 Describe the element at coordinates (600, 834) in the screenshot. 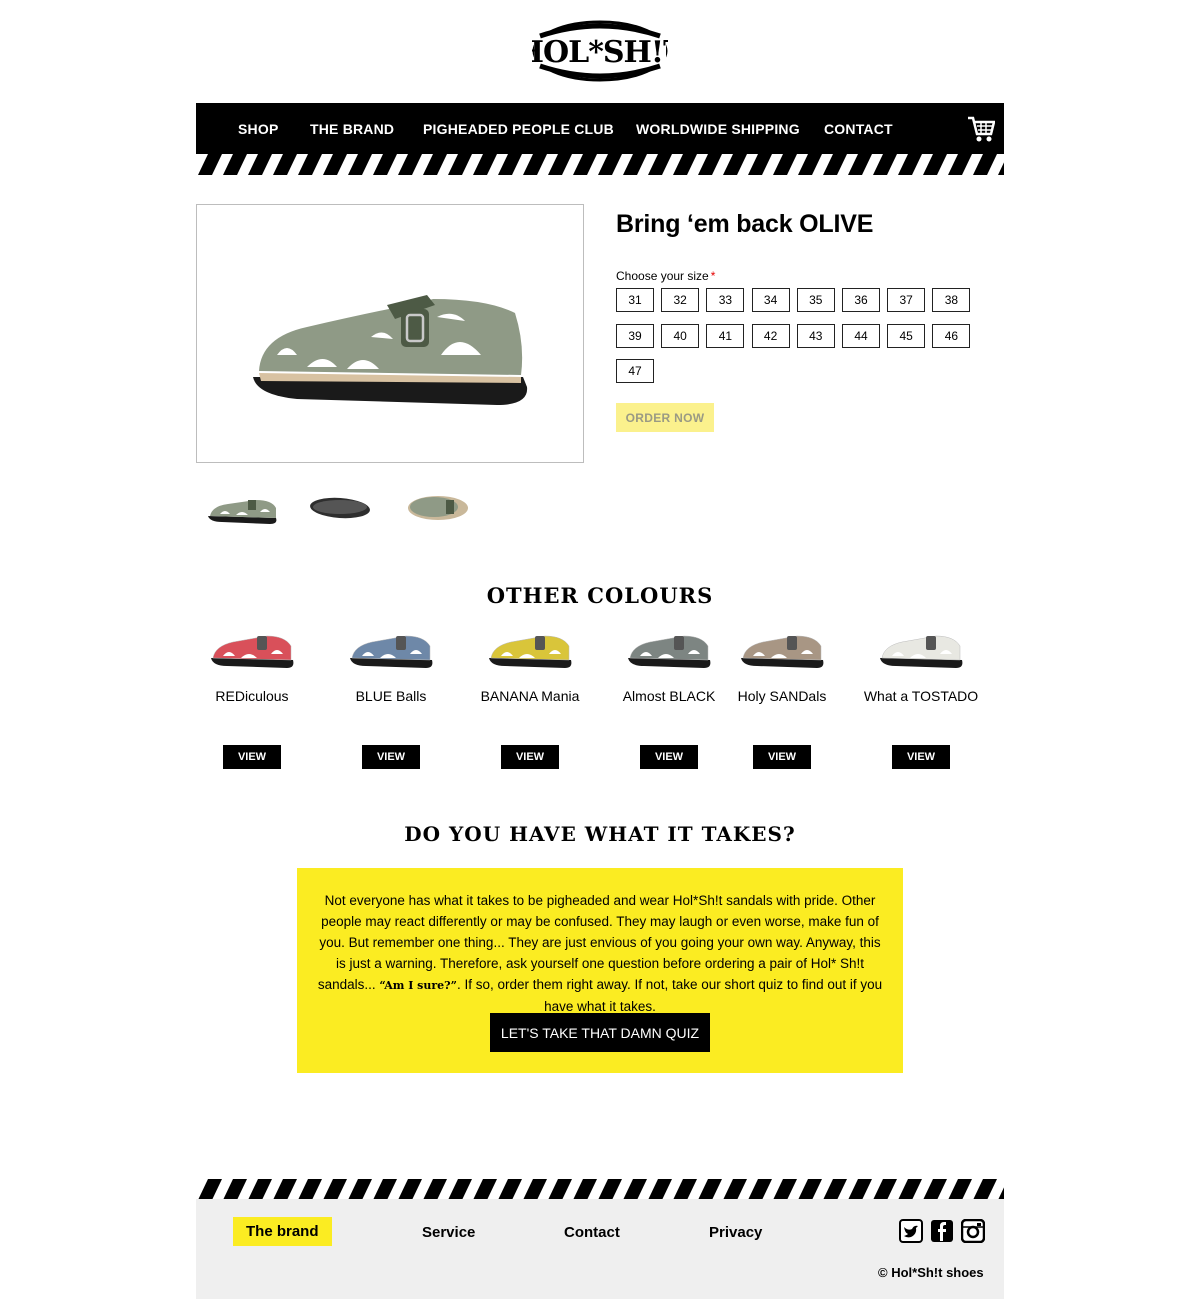

I see `what-it-takes-heading: DO YOU HAVE WHAT IT TAKES?` at that location.